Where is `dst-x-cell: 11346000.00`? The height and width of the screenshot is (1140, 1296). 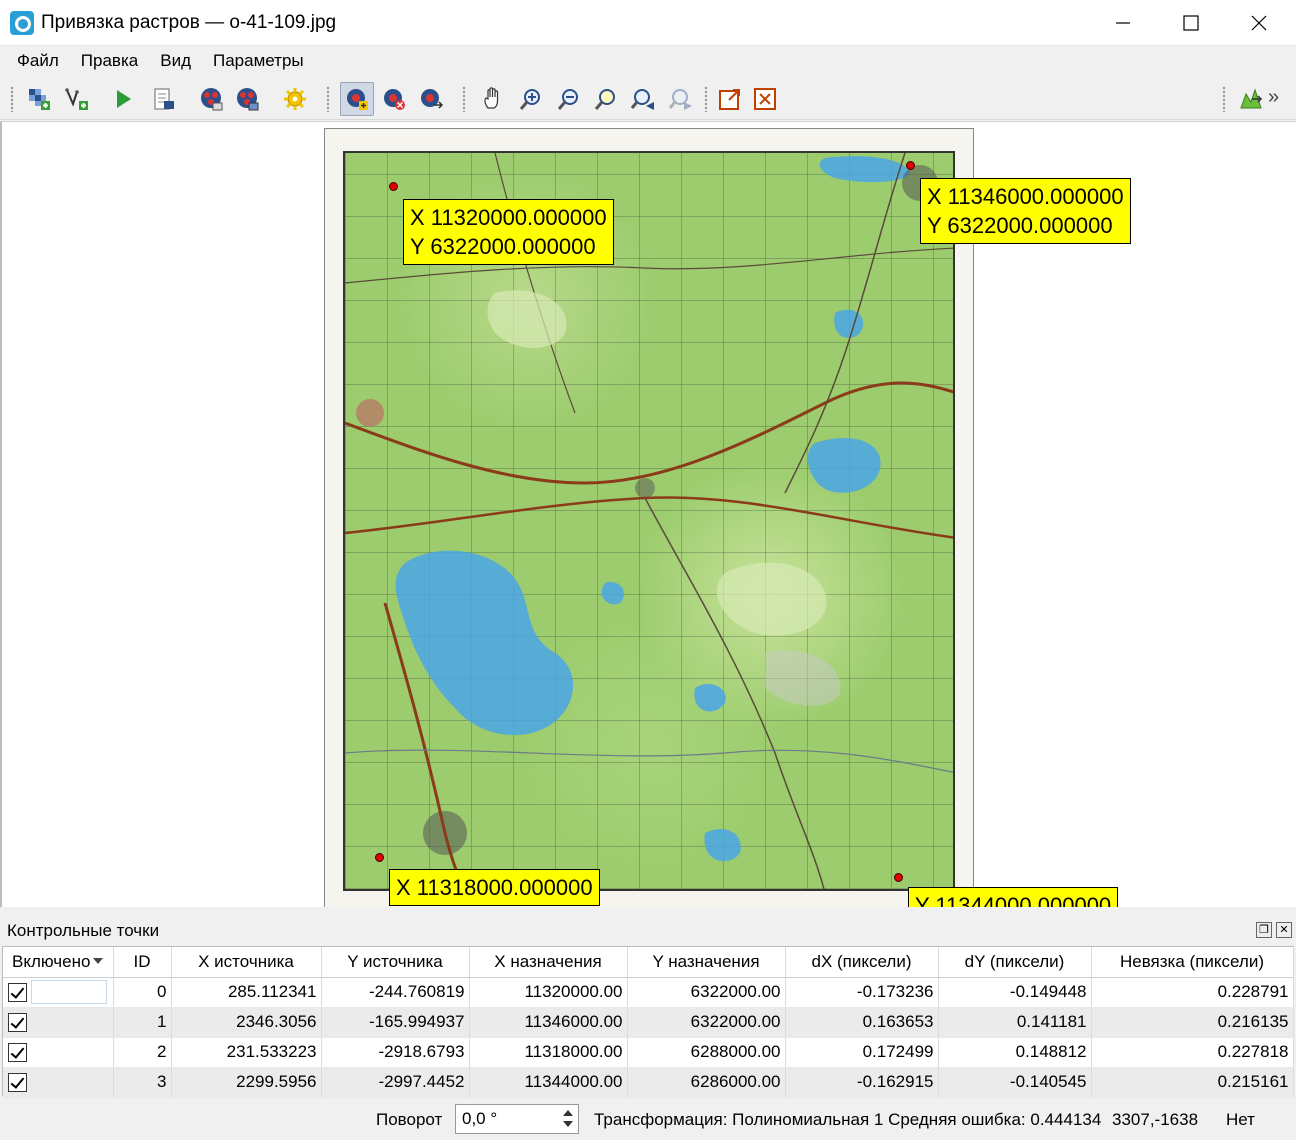 dst-x-cell: 11346000.00 is located at coordinates (548, 1022).